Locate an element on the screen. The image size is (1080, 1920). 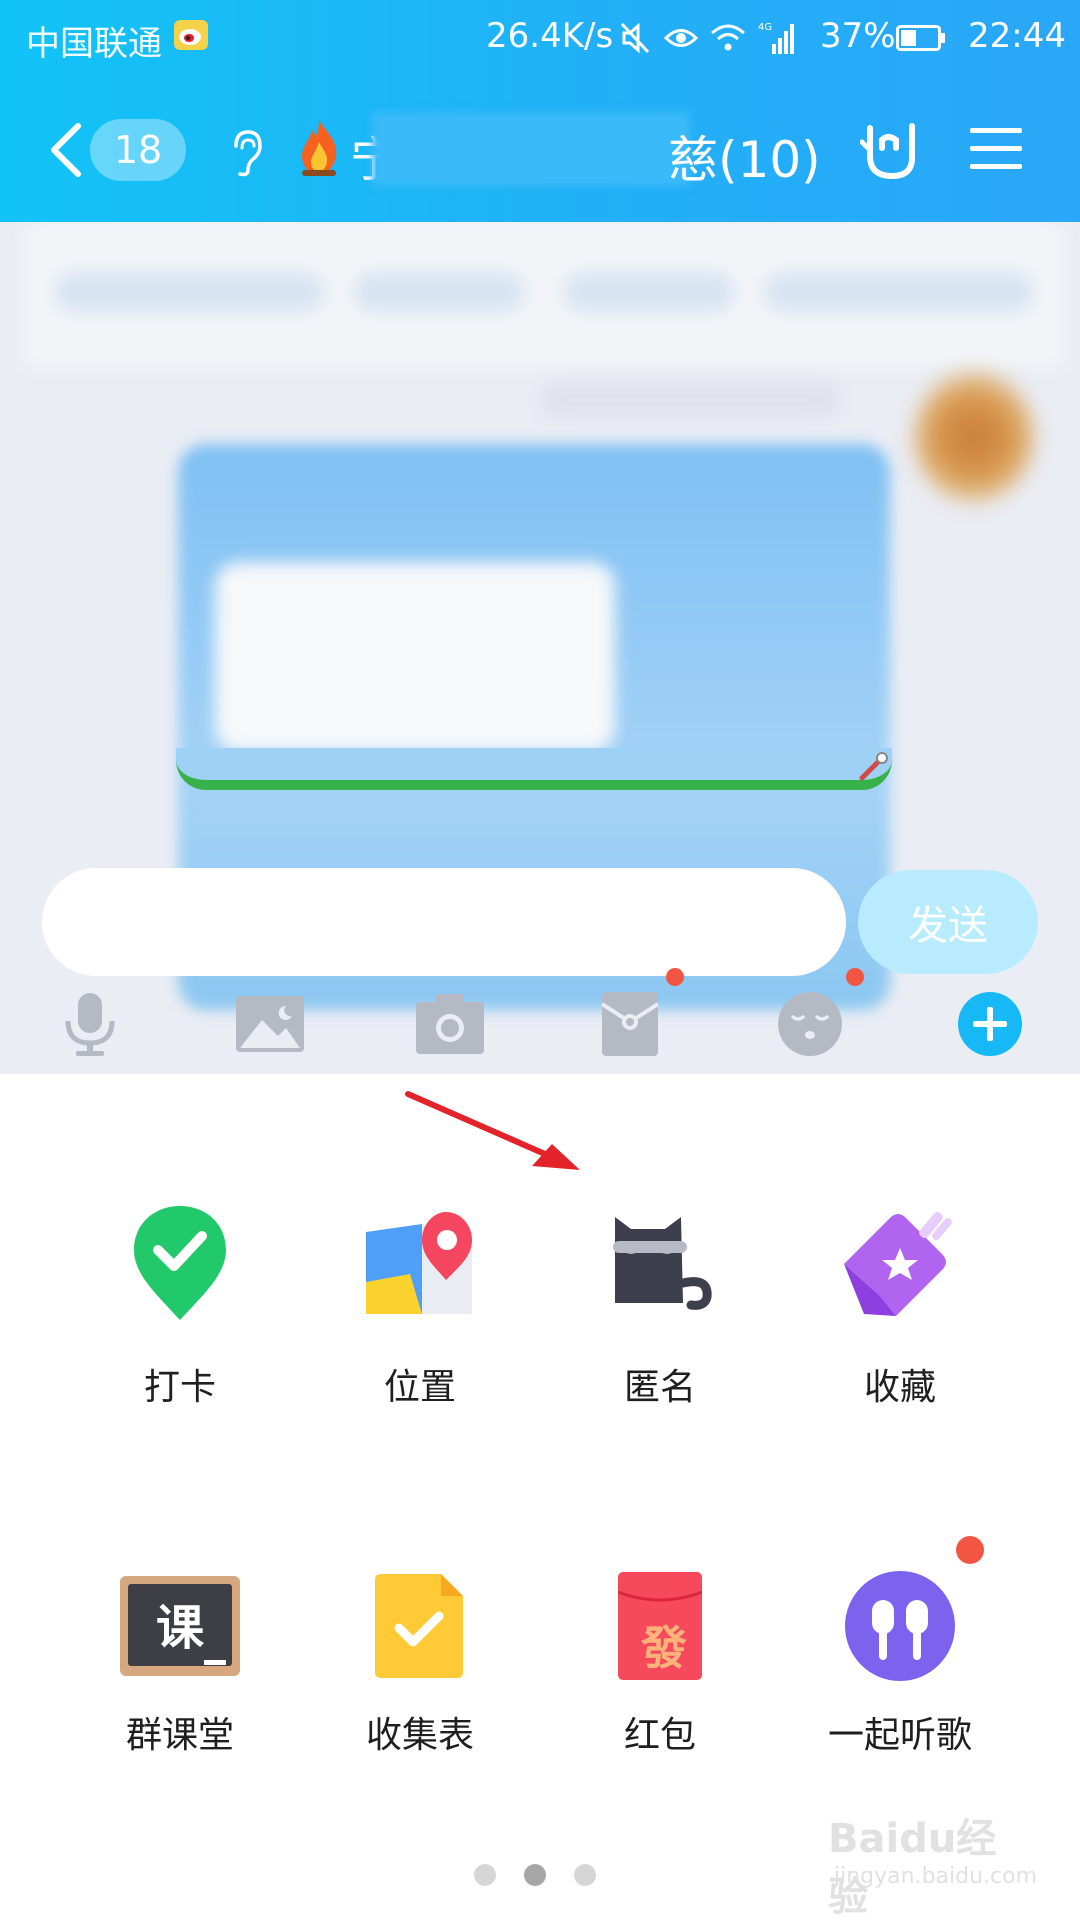
page-dot-active is located at coordinates (535, 1875).